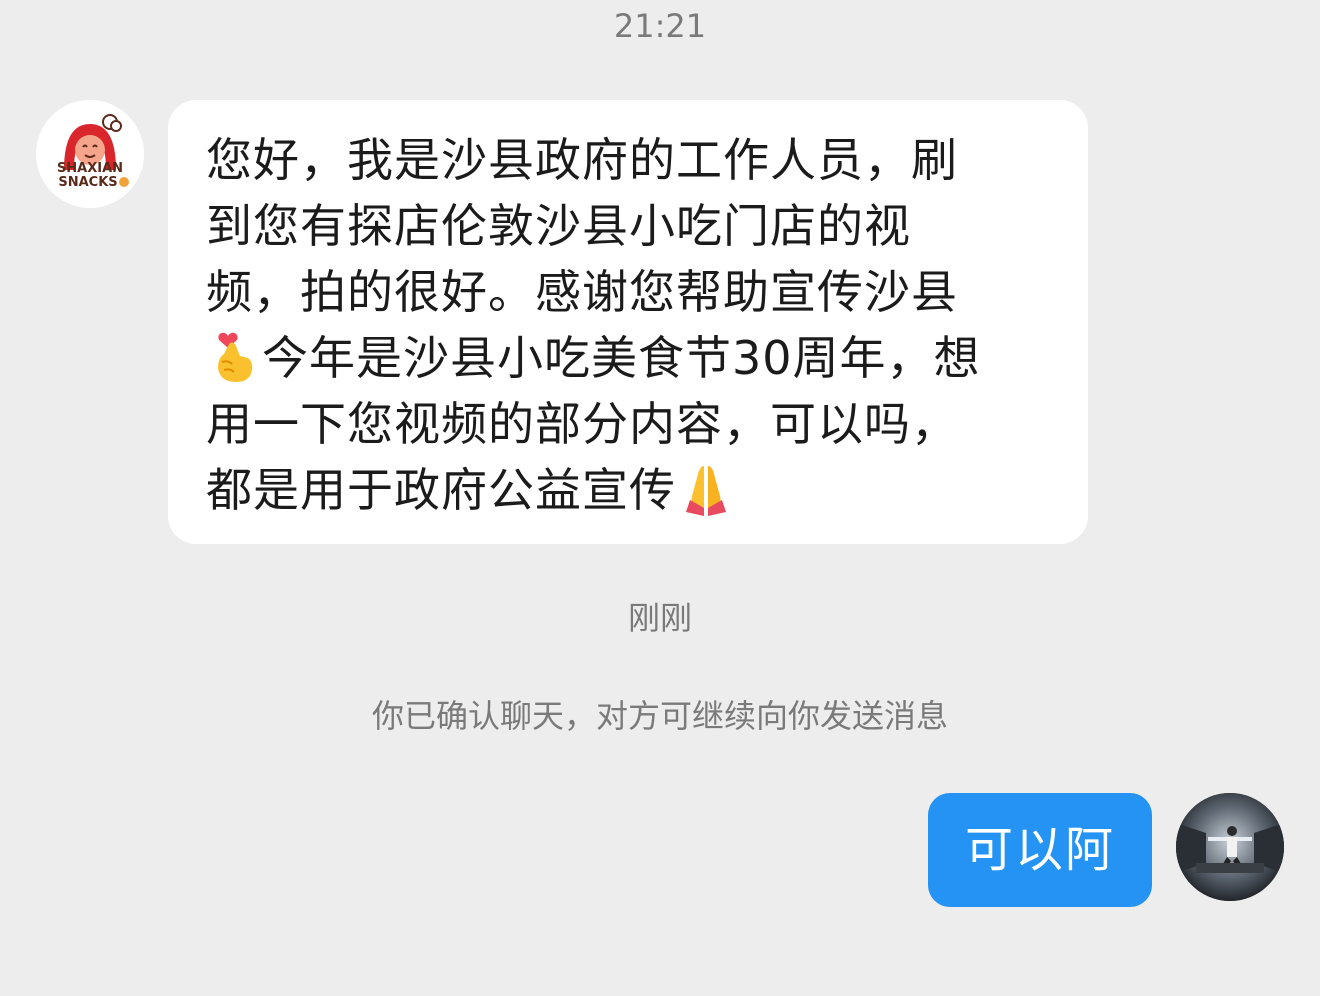  I want to click on logo-text-line1: SHAXIAN, so click(90, 168).